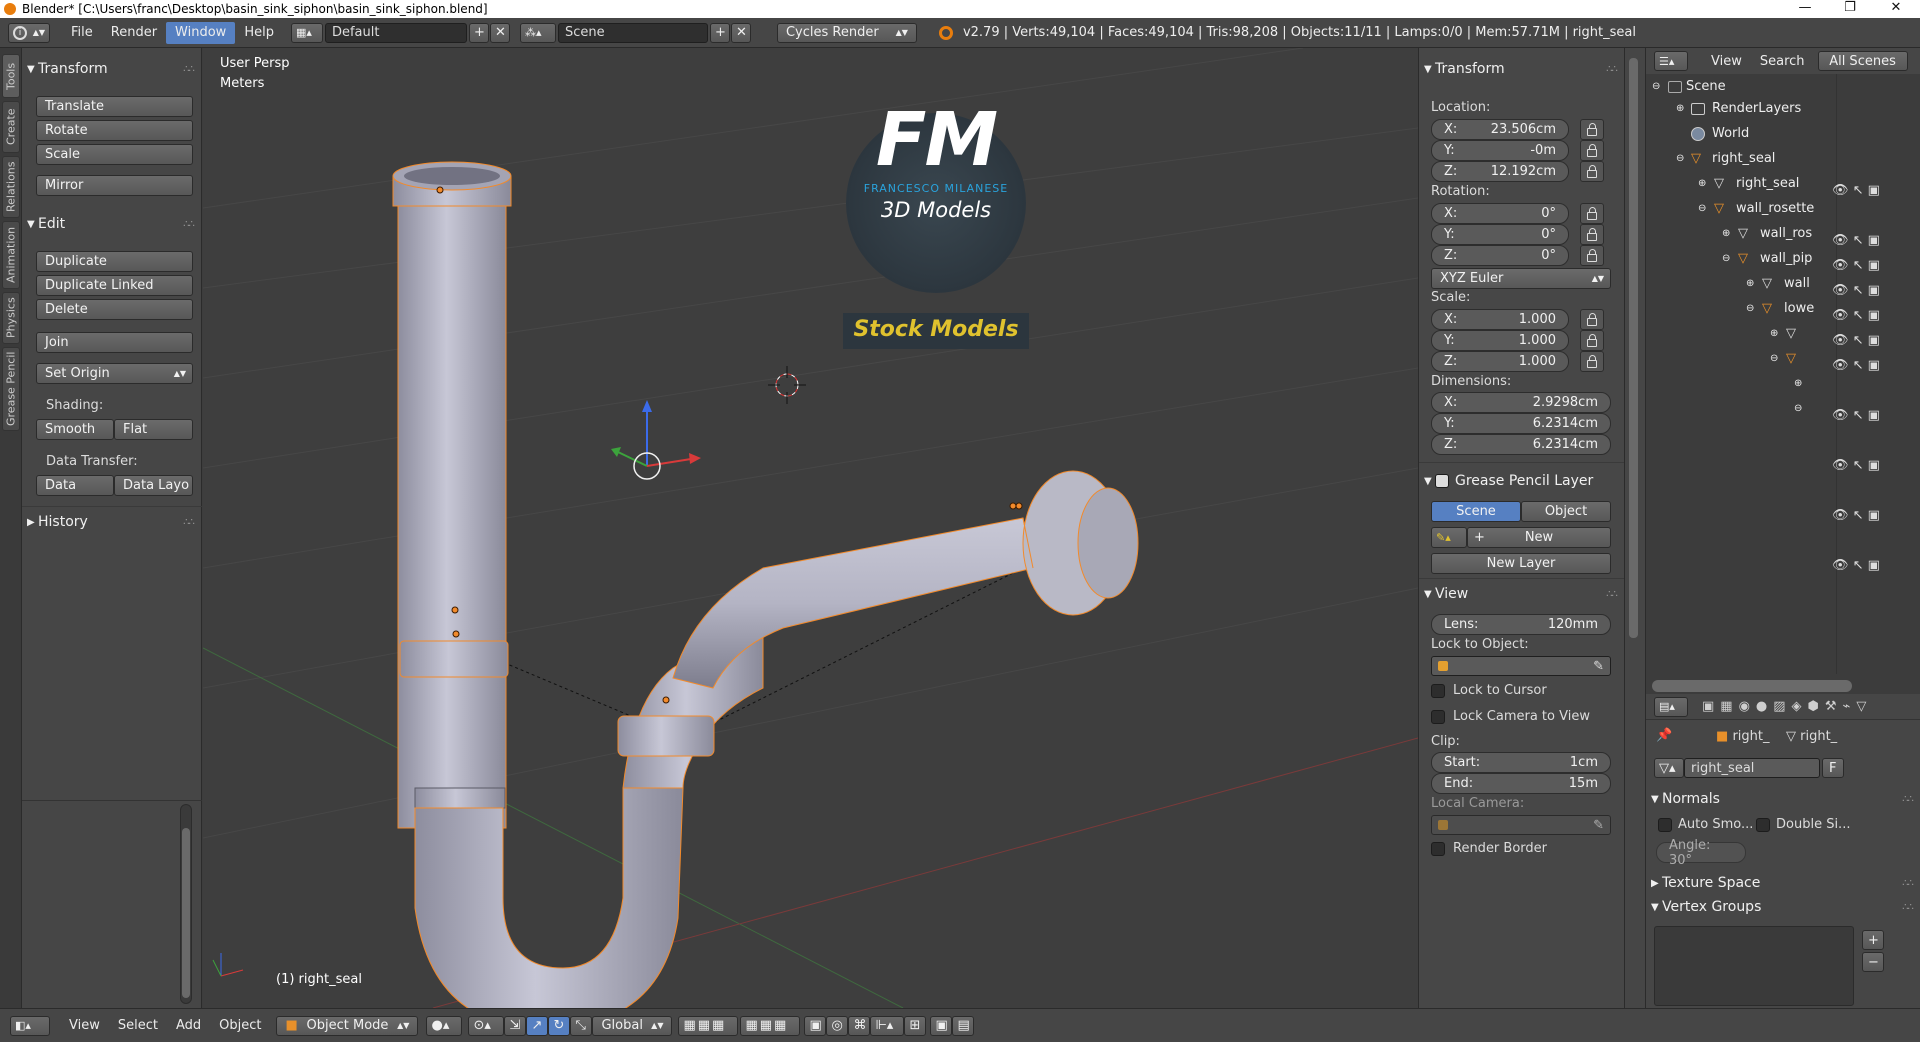  I want to click on grease-pencil-layer-header: ▼ Grease Pencil Layer, so click(1522, 481).